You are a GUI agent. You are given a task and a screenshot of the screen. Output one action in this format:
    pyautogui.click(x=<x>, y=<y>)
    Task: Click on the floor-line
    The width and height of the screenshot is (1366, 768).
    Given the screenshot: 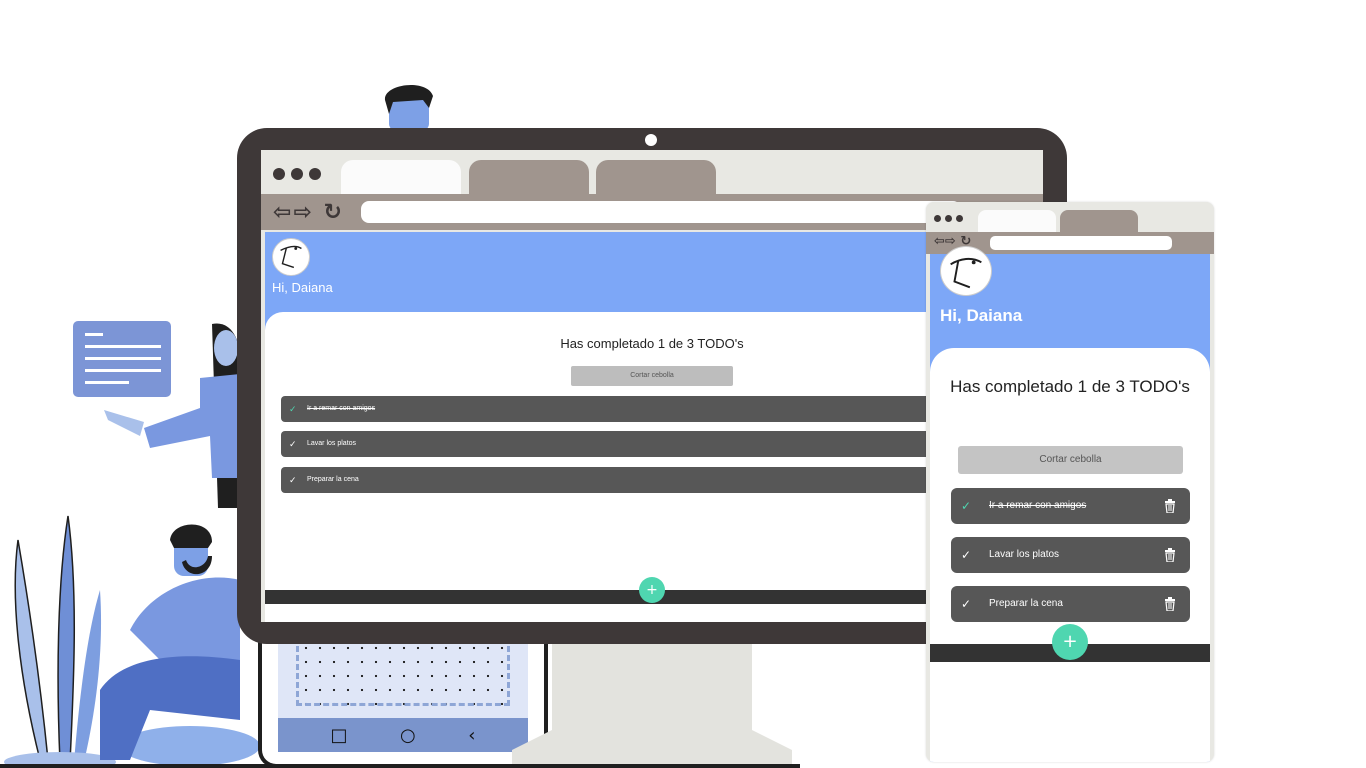 What is the action you would take?
    pyautogui.click(x=400, y=766)
    